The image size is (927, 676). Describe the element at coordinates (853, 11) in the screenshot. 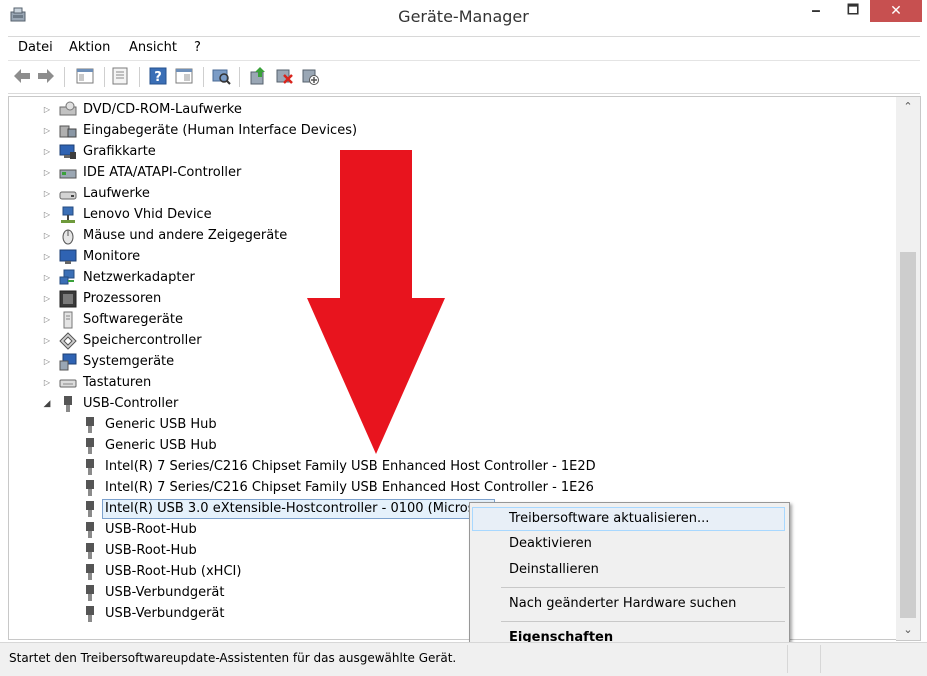

I see `maximize-button: 🗖` at that location.